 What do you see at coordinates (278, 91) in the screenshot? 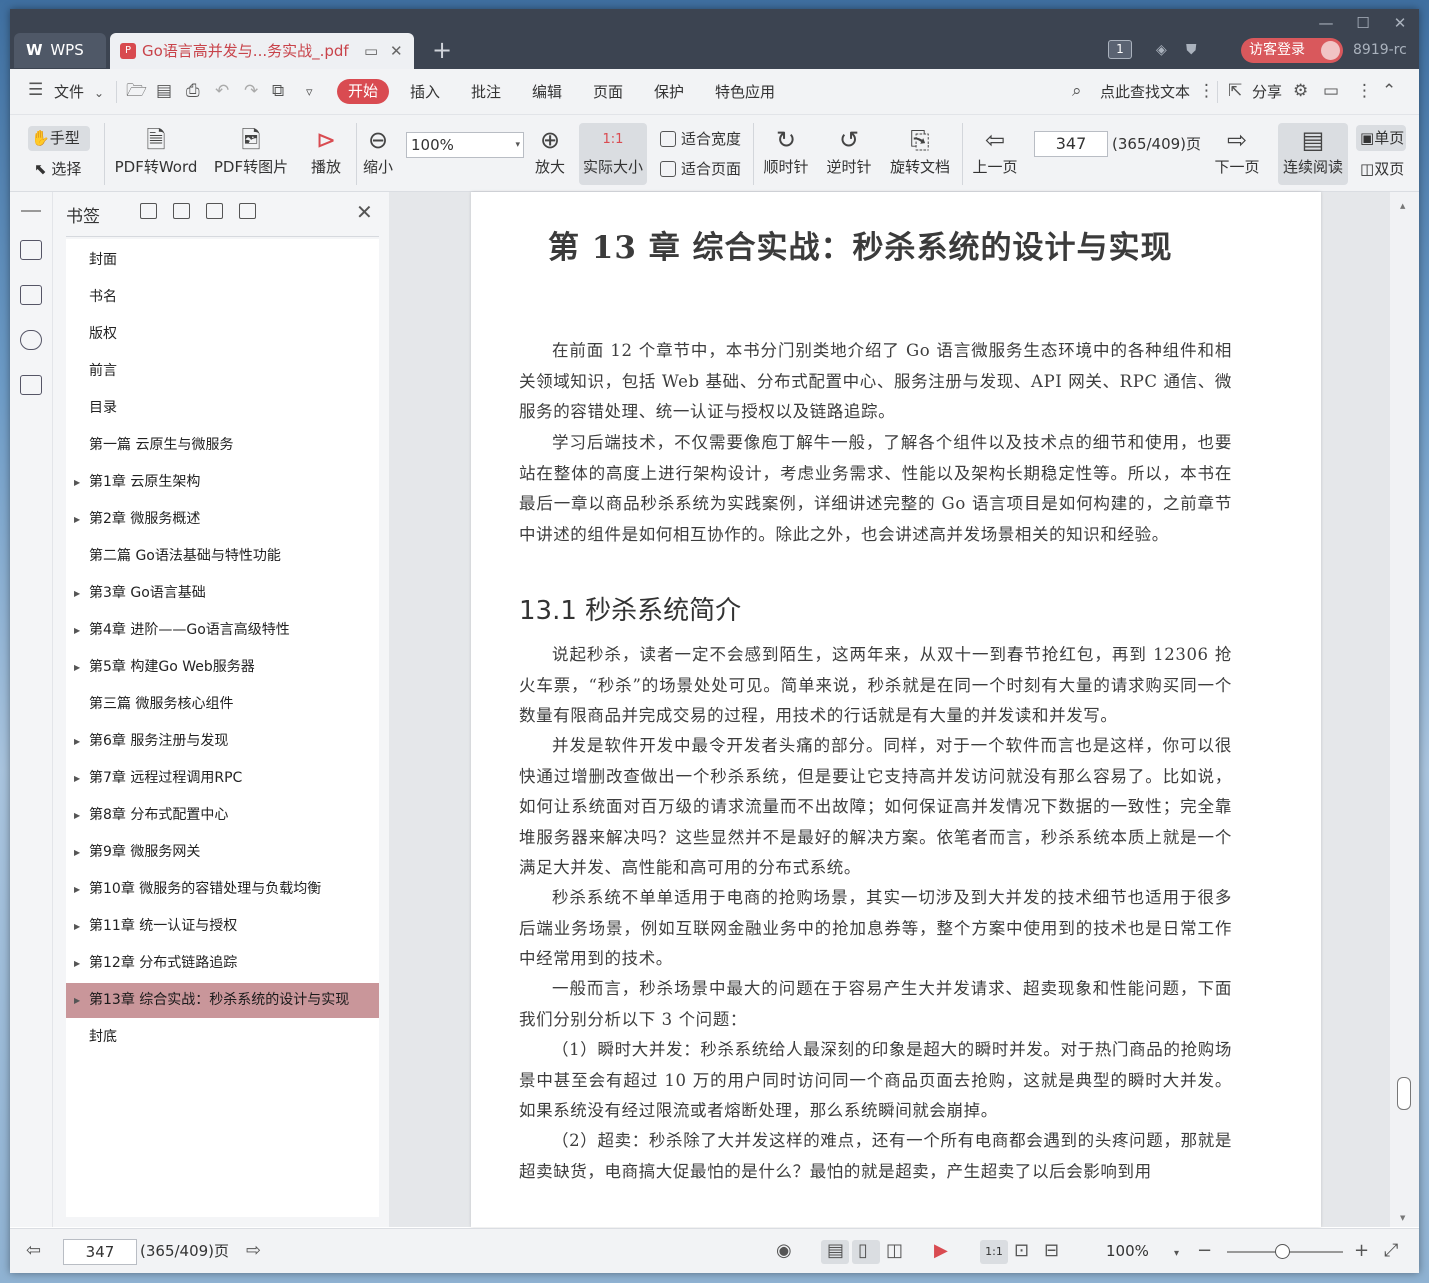
I see `export-icon: ⧉` at bounding box center [278, 91].